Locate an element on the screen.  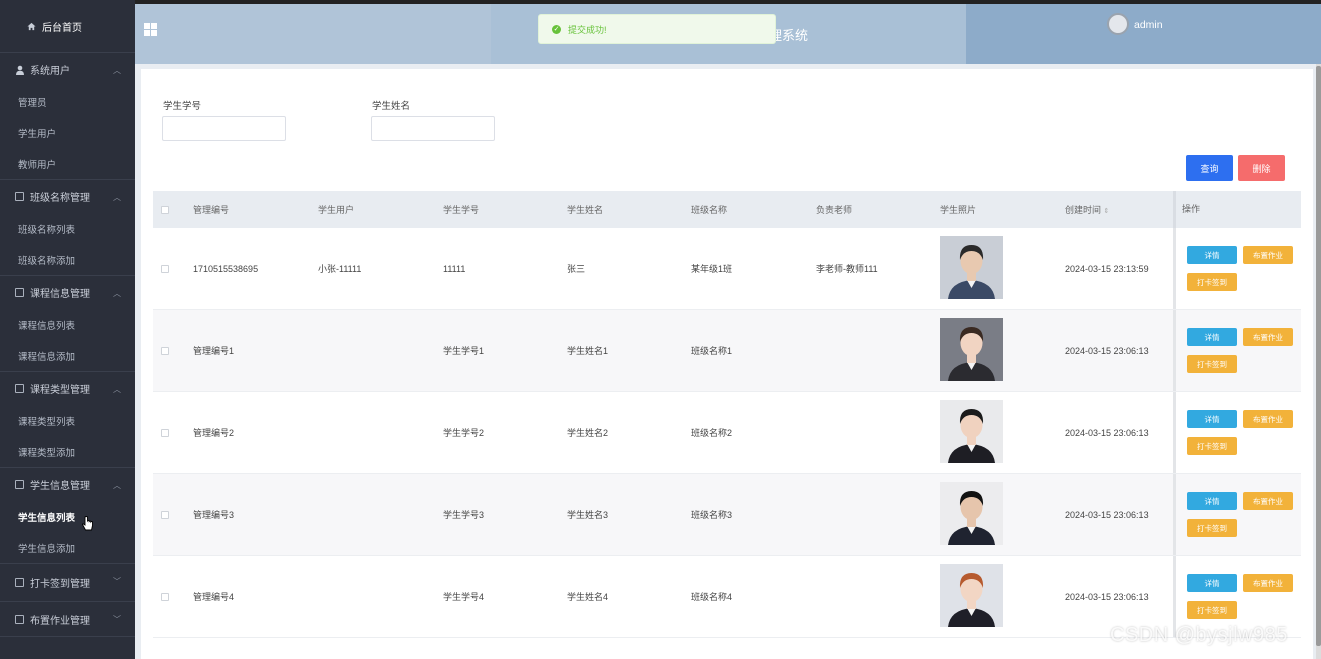
sidebar-group-label: 学生信息管理 is located at coordinates (60, 486).